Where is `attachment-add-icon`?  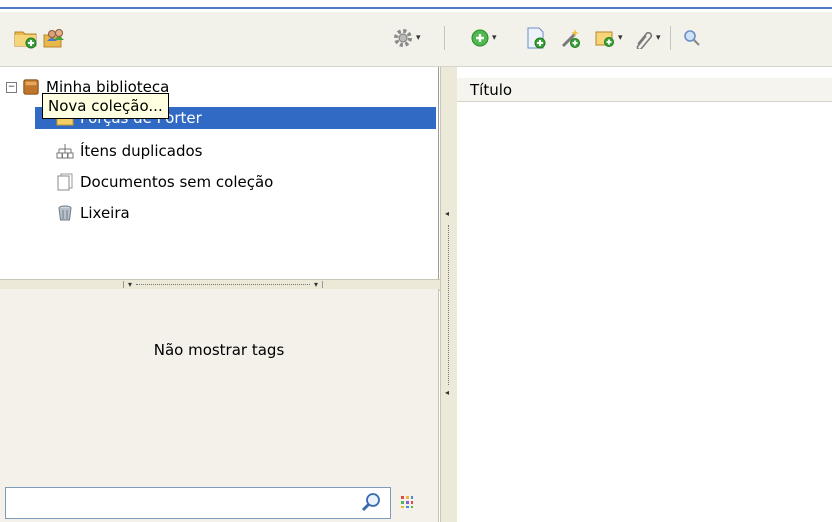
attachment-add-icon is located at coordinates (604, 39).